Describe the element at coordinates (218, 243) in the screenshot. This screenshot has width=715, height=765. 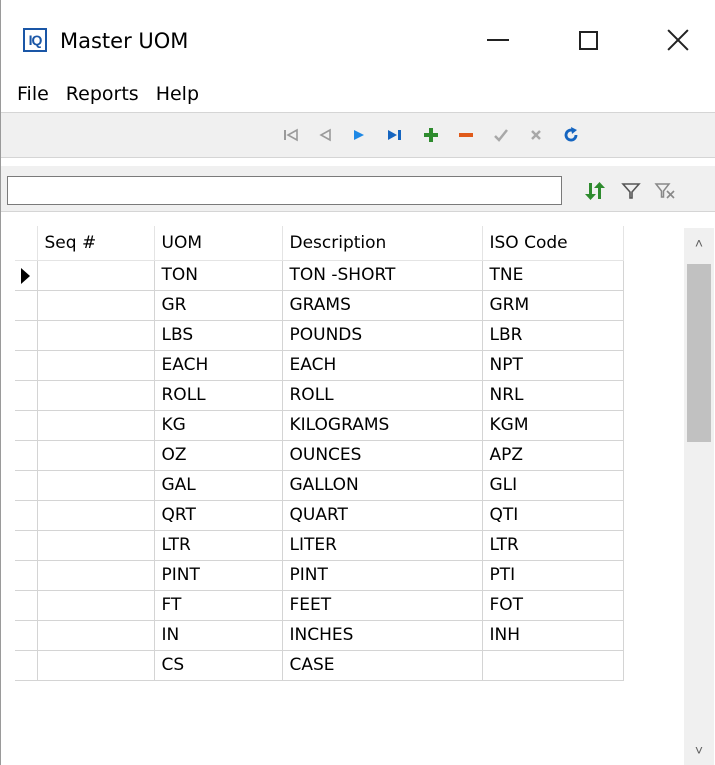
I see `column-header-uom: UOM` at that location.